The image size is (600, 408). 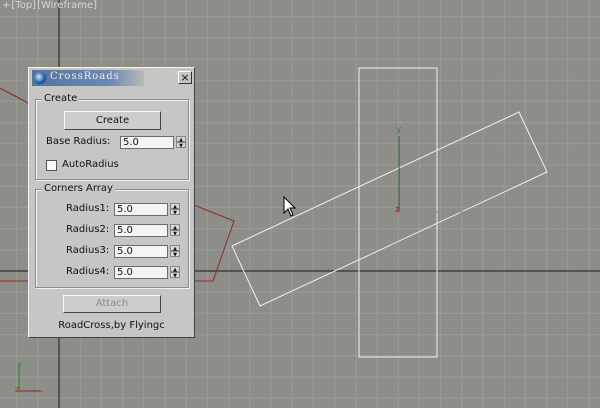 I want to click on radius3-label: Radius3:, so click(x=88, y=250).